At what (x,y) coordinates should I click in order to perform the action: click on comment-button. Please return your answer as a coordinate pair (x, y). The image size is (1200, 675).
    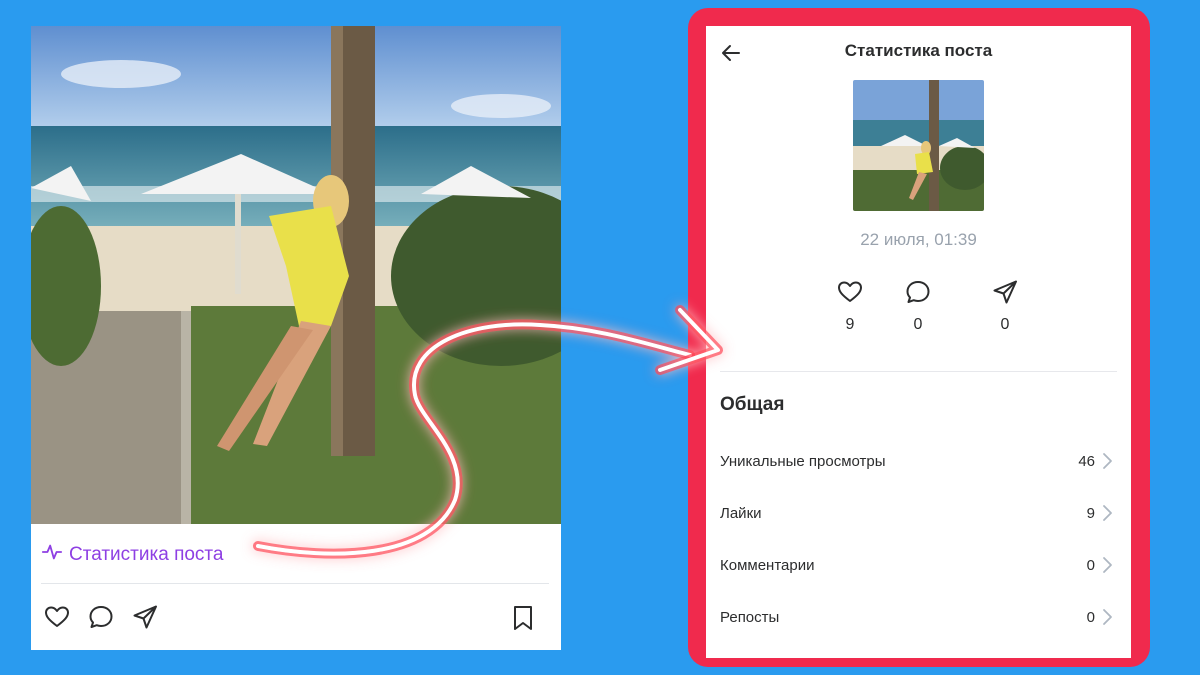
    Looking at the image, I should click on (101, 617).